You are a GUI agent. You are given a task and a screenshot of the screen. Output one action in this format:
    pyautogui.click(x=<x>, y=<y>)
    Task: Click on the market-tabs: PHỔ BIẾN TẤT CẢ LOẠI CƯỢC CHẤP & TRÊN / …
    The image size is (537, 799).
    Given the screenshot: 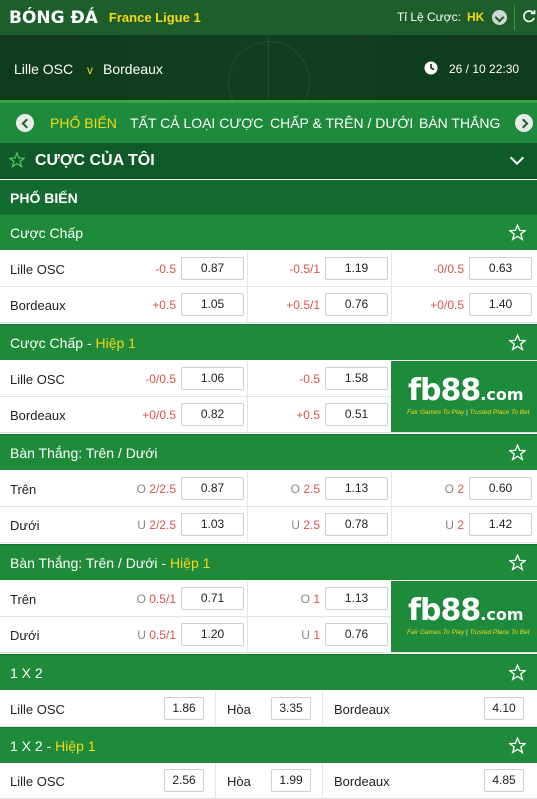 What is the action you would take?
    pyautogui.click(x=268, y=123)
    